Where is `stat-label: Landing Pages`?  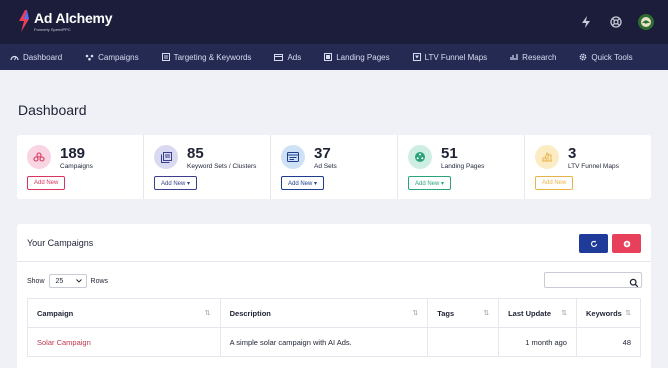 stat-label: Landing Pages is located at coordinates (463, 166).